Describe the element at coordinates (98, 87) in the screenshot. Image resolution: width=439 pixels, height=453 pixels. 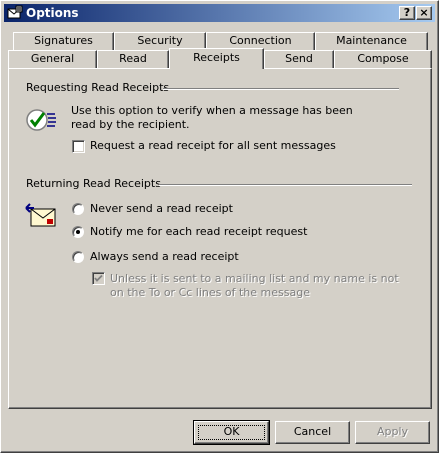
I see `requesting-group-label: Requesting Read Receipts` at that location.